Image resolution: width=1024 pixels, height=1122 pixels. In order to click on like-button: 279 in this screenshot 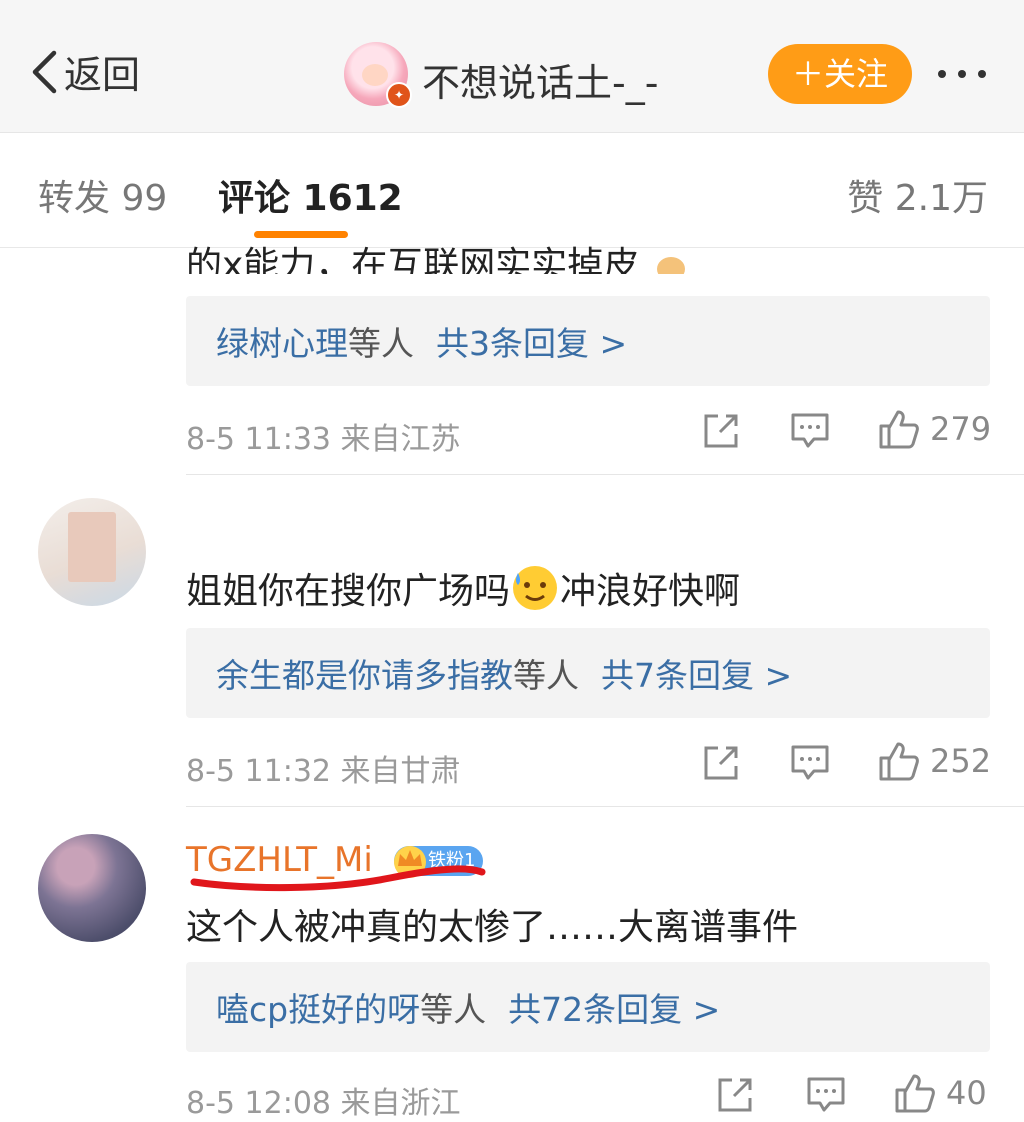, I will do `click(934, 429)`.